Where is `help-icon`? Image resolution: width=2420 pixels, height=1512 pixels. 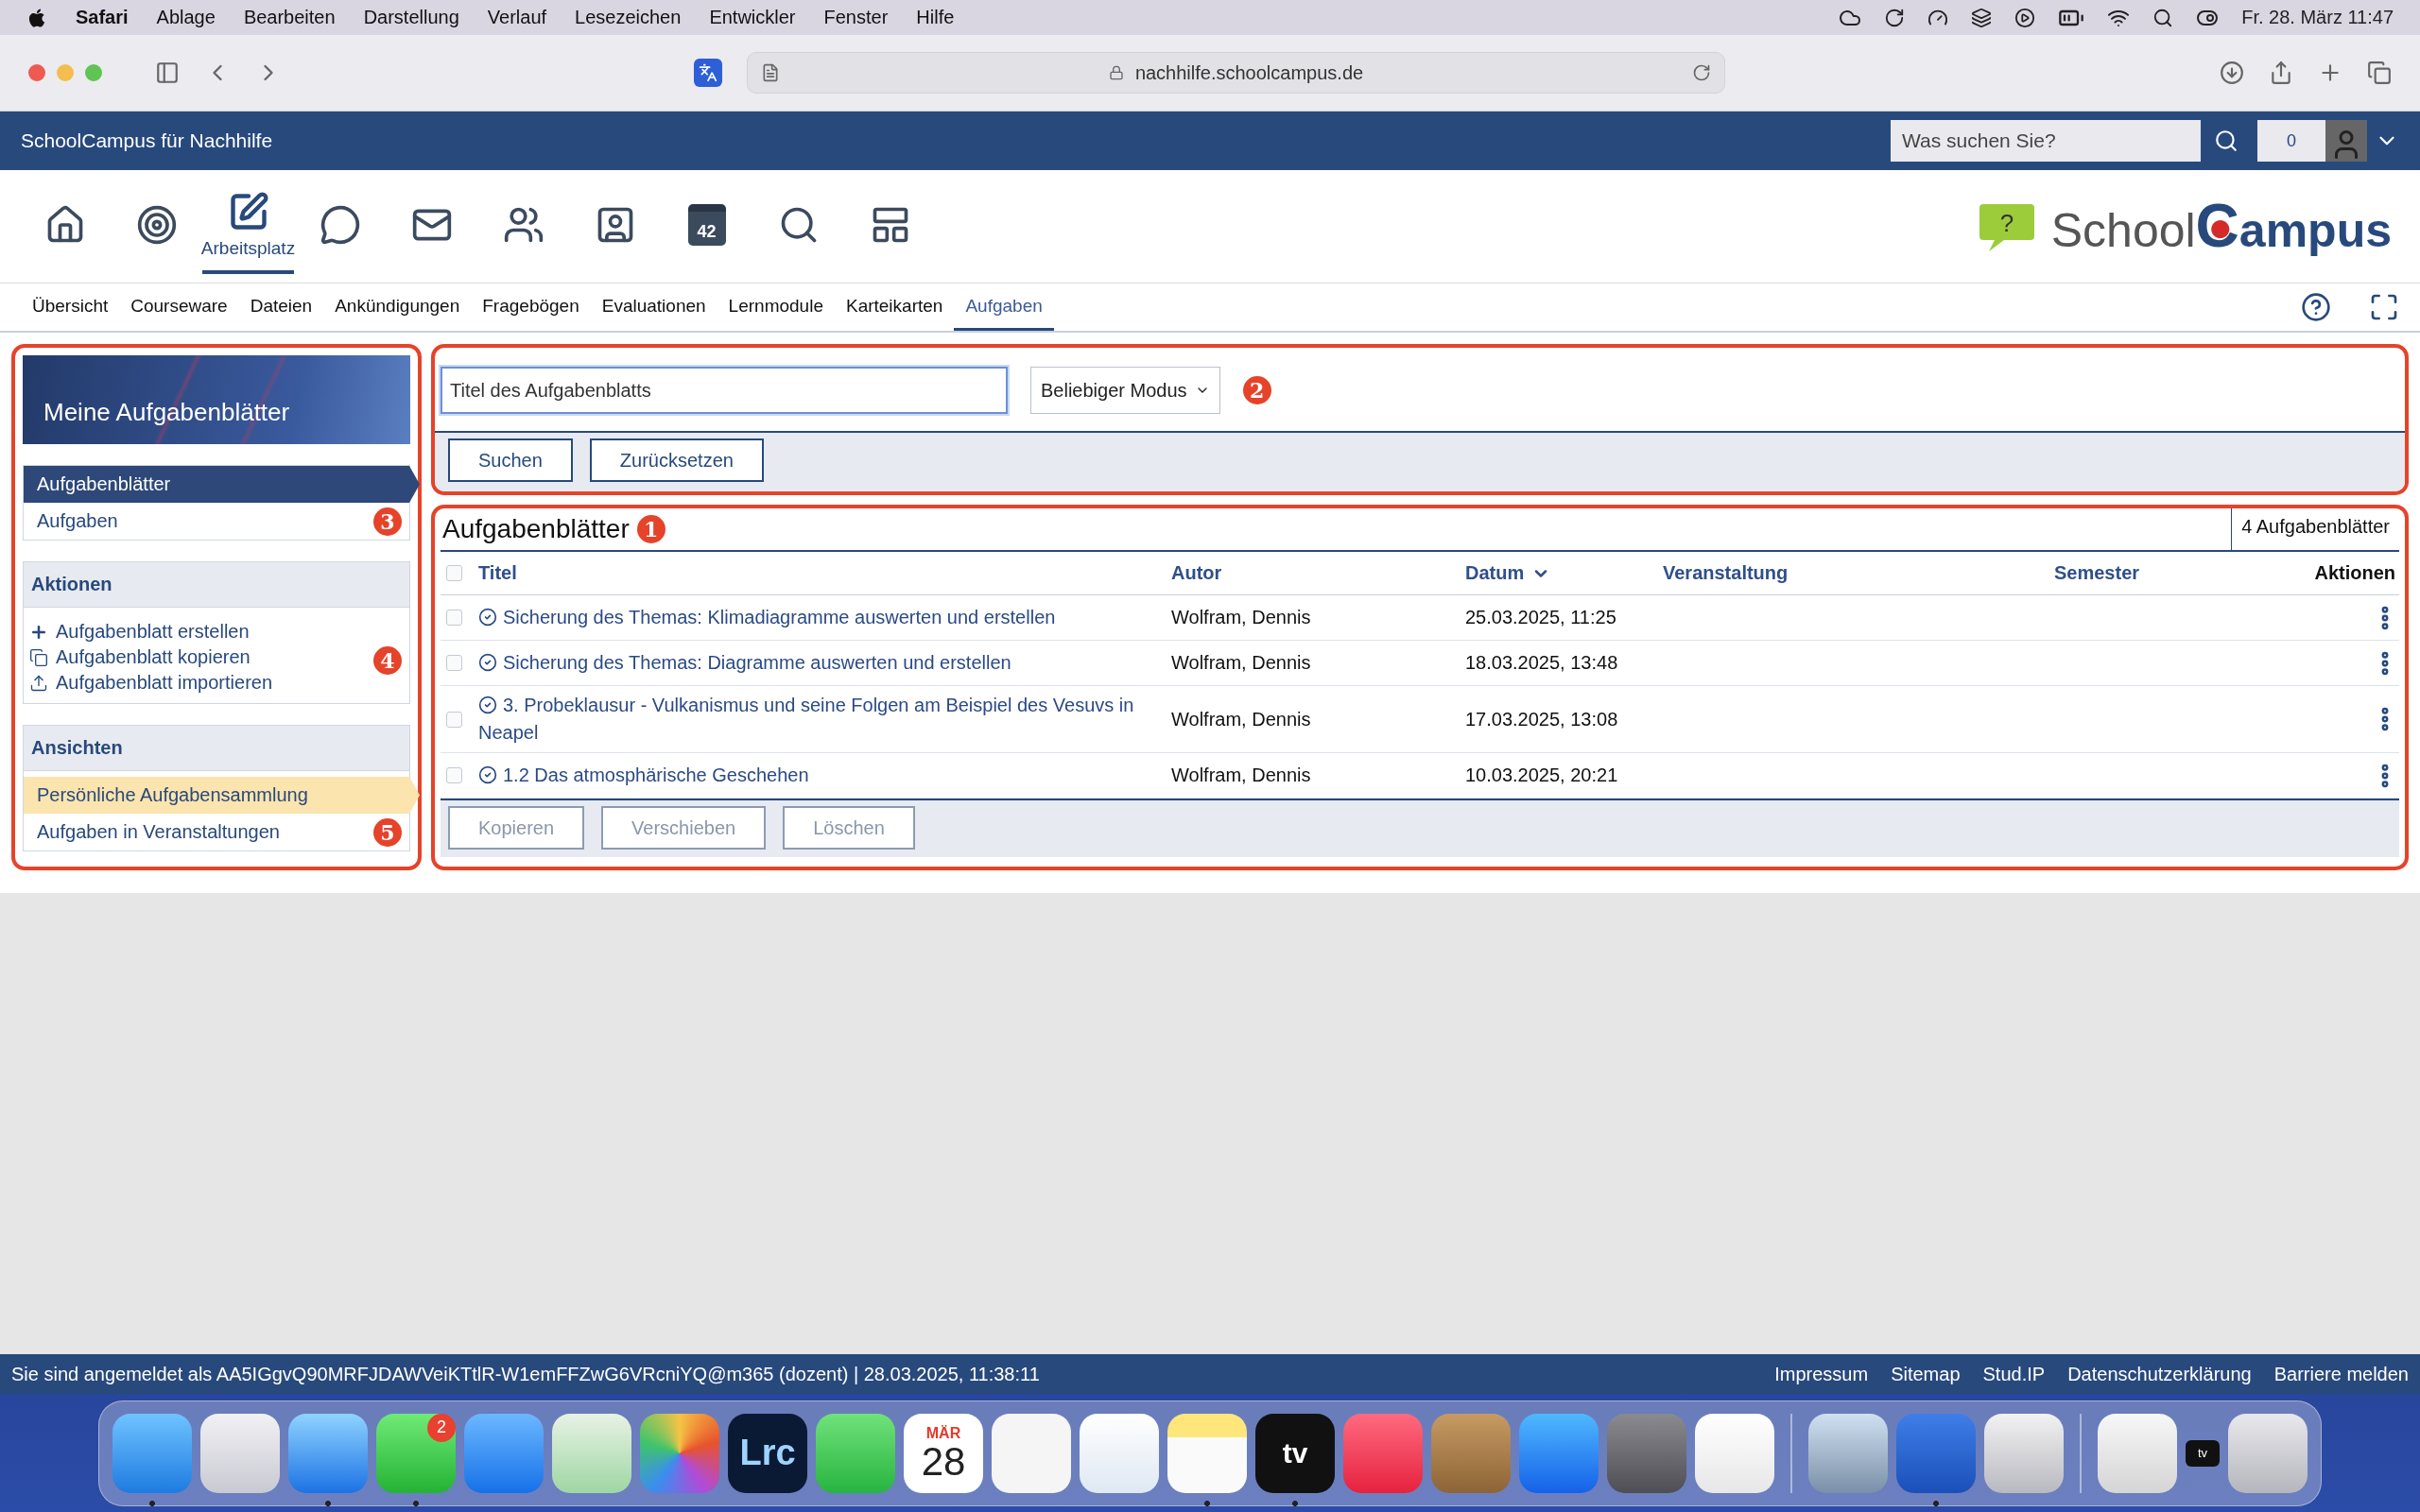 help-icon is located at coordinates (2316, 307).